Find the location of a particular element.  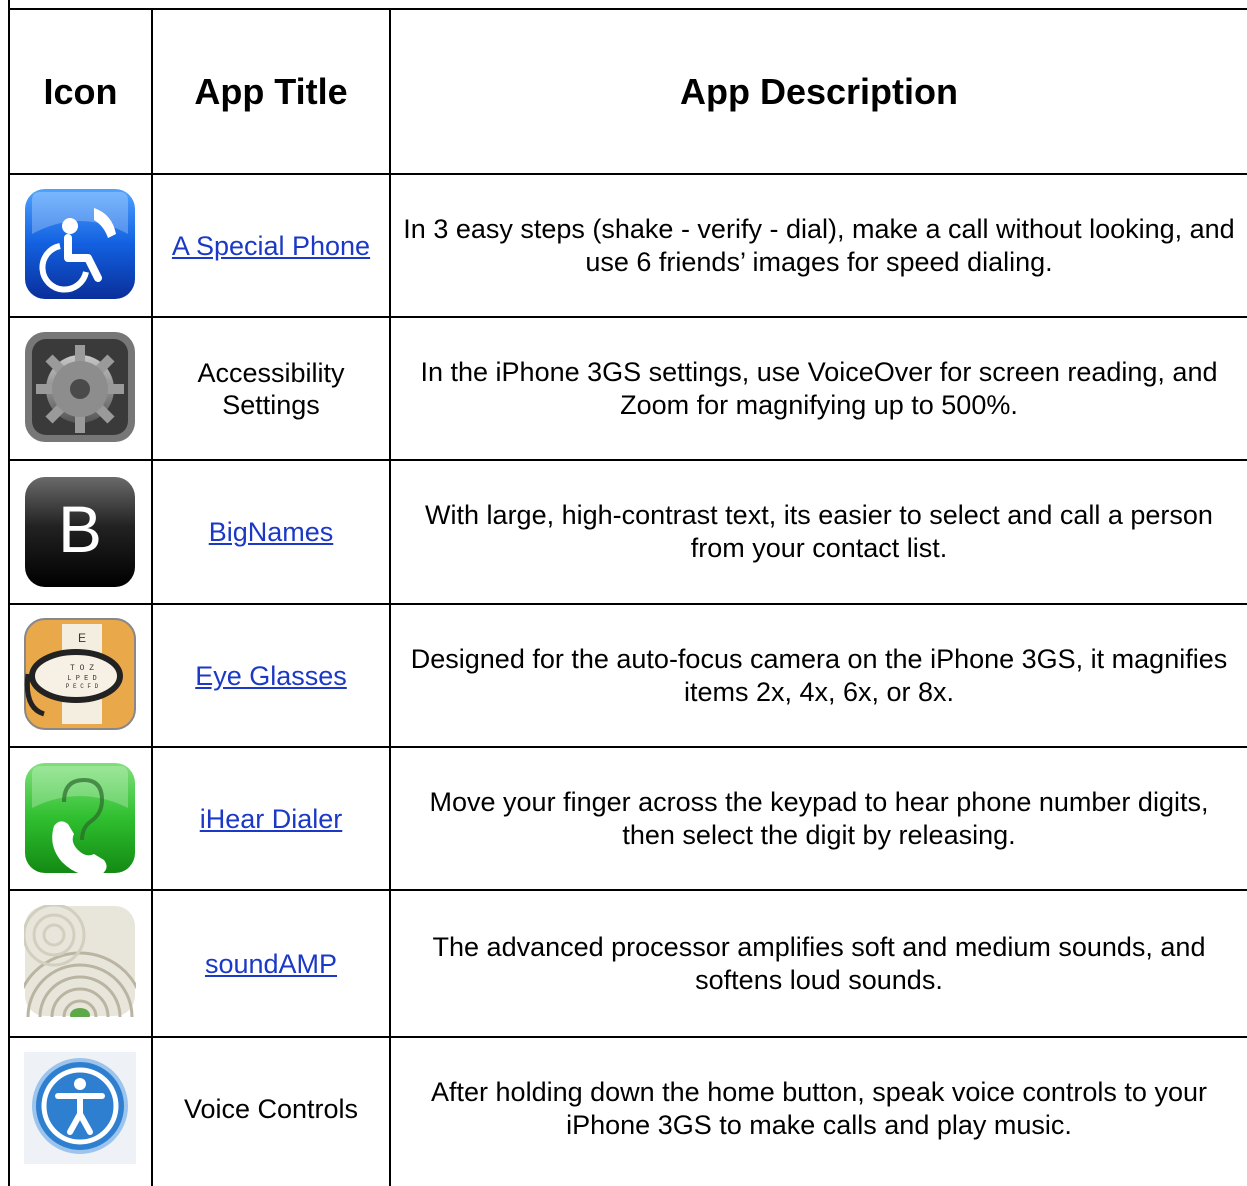

letter-b-icon: B is located at coordinates (80, 532).